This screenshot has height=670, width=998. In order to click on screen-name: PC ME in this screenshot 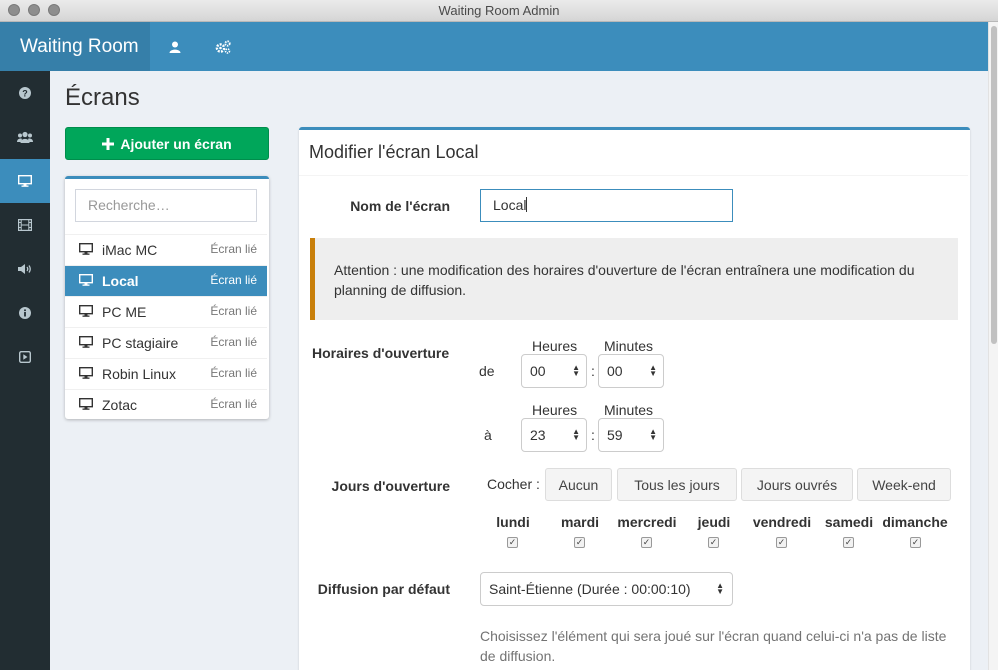, I will do `click(124, 312)`.